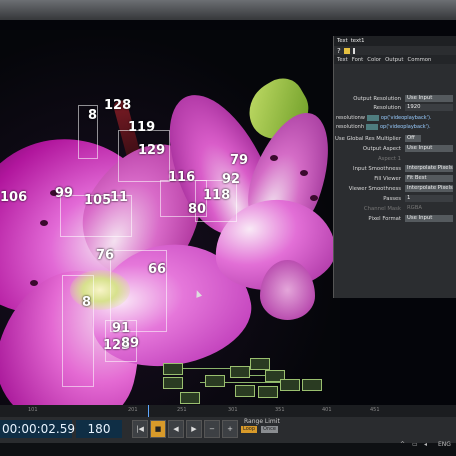 The image size is (456, 456). What do you see at coordinates (444, 444) in the screenshot?
I see `language-indicator: ENG` at bounding box center [444, 444].